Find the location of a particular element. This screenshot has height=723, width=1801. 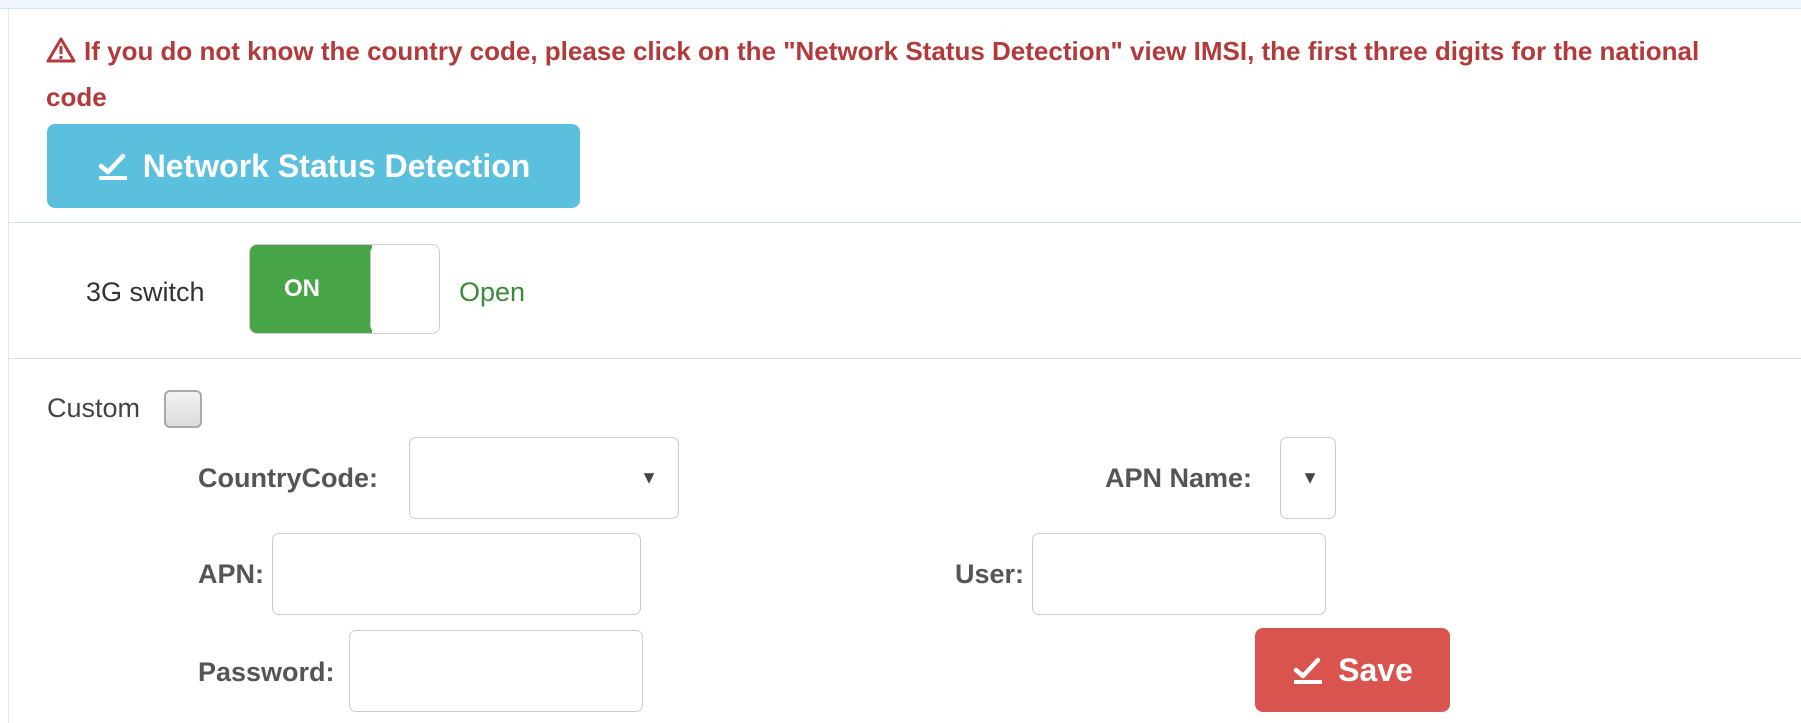

toggle-knob is located at coordinates (404, 289).